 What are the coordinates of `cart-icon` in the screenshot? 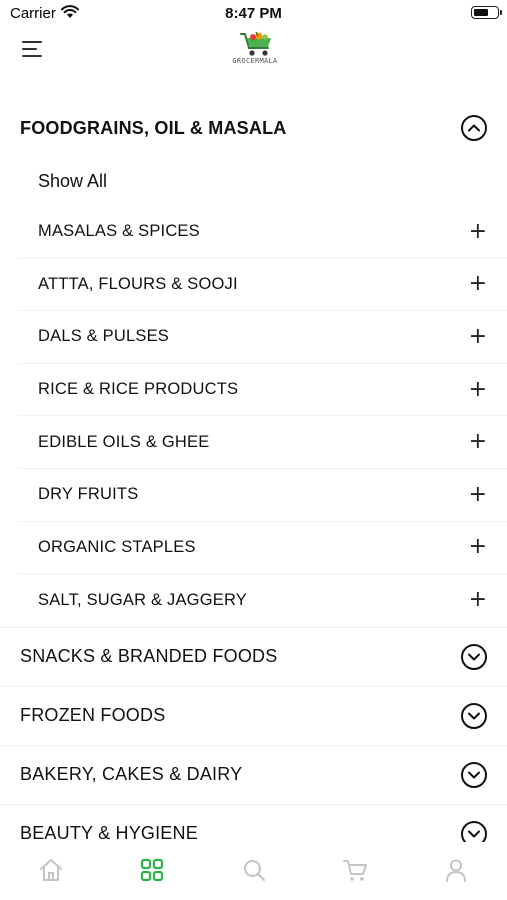 It's located at (354, 870).